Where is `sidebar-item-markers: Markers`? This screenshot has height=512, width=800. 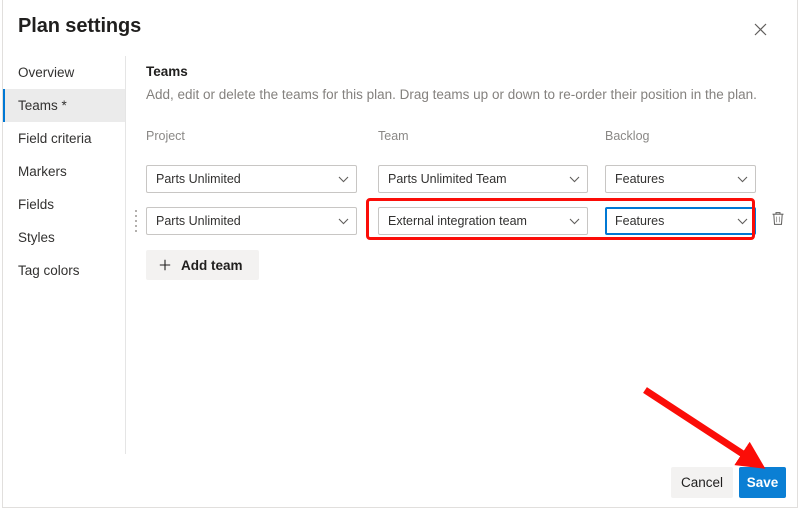 sidebar-item-markers: Markers is located at coordinates (64, 171).